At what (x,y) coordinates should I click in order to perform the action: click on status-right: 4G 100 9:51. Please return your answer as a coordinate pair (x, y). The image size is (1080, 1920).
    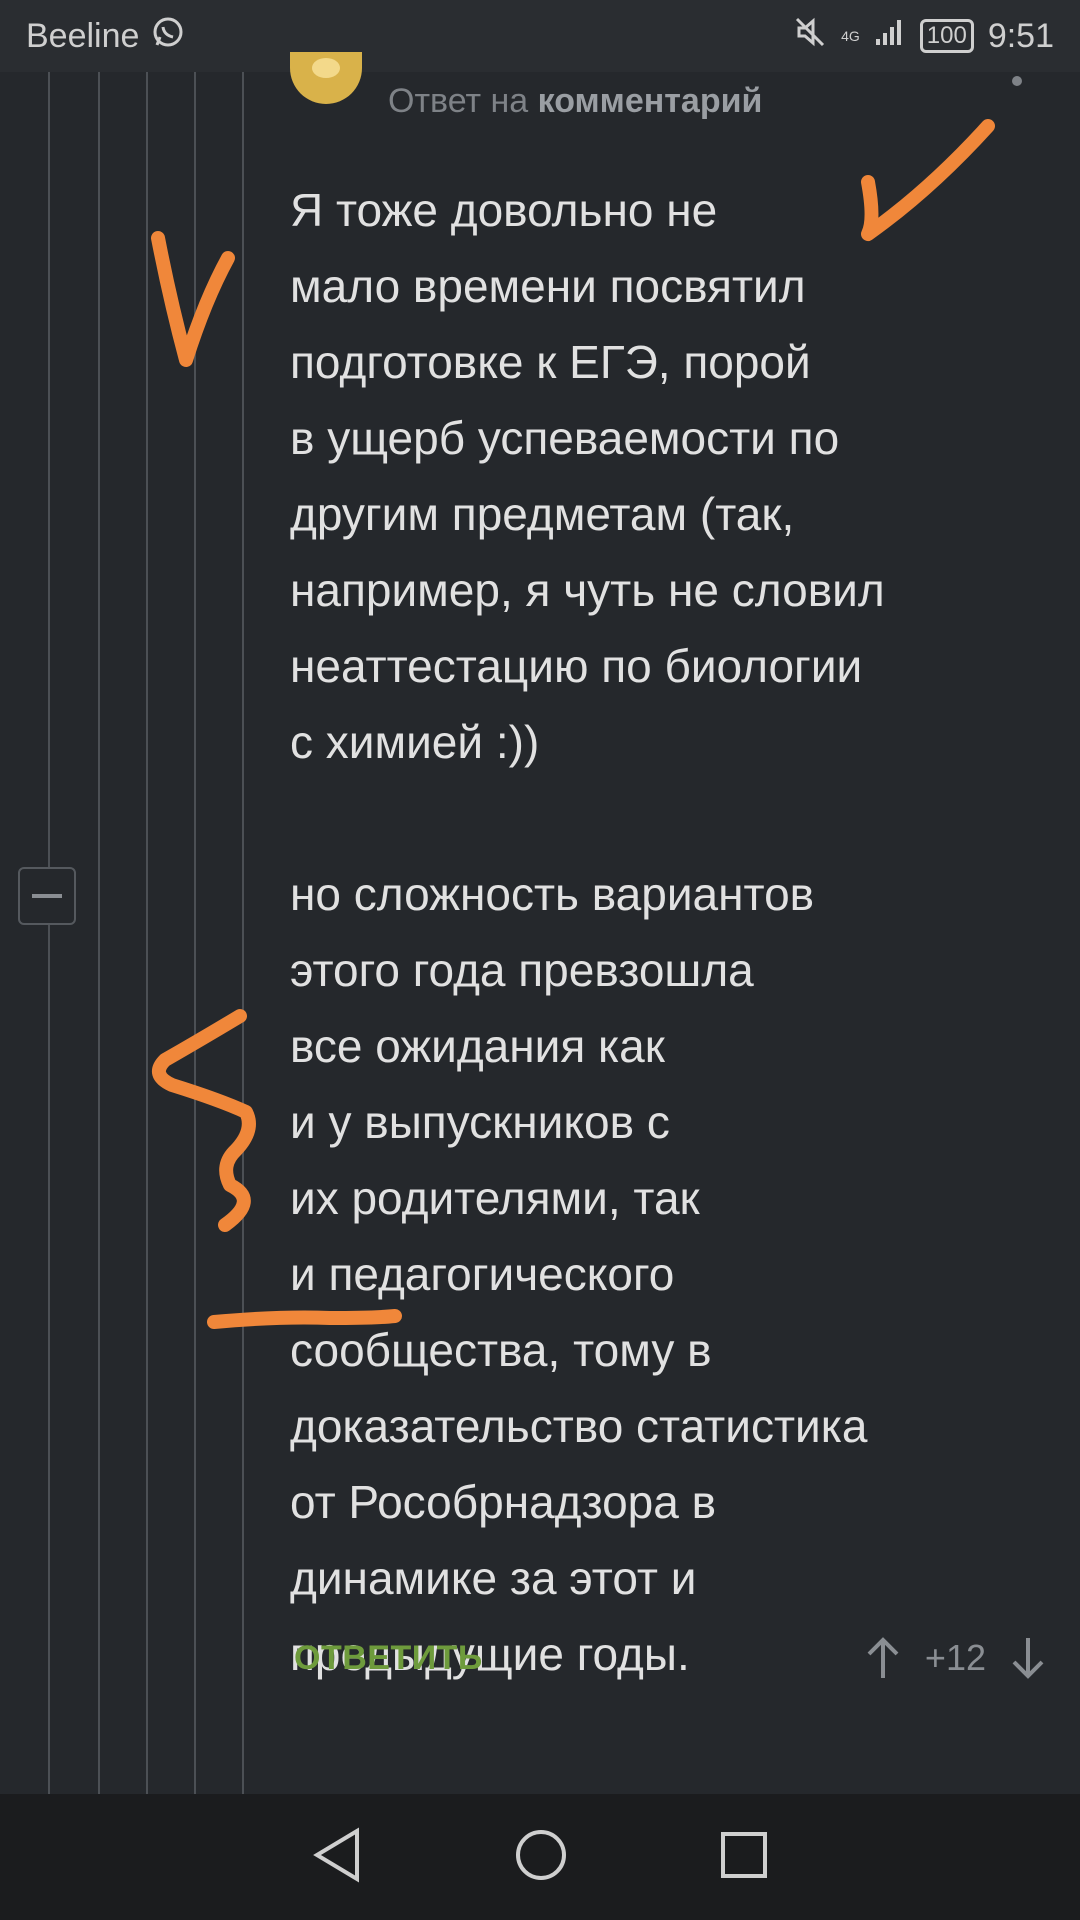
    Looking at the image, I should click on (923, 36).